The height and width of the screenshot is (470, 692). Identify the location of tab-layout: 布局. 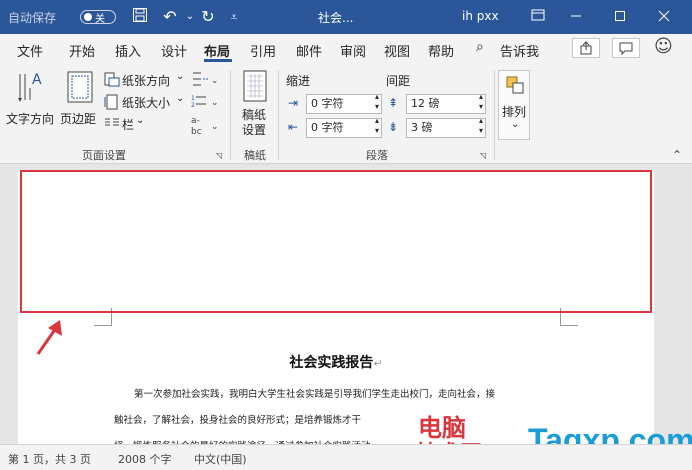
(217, 50).